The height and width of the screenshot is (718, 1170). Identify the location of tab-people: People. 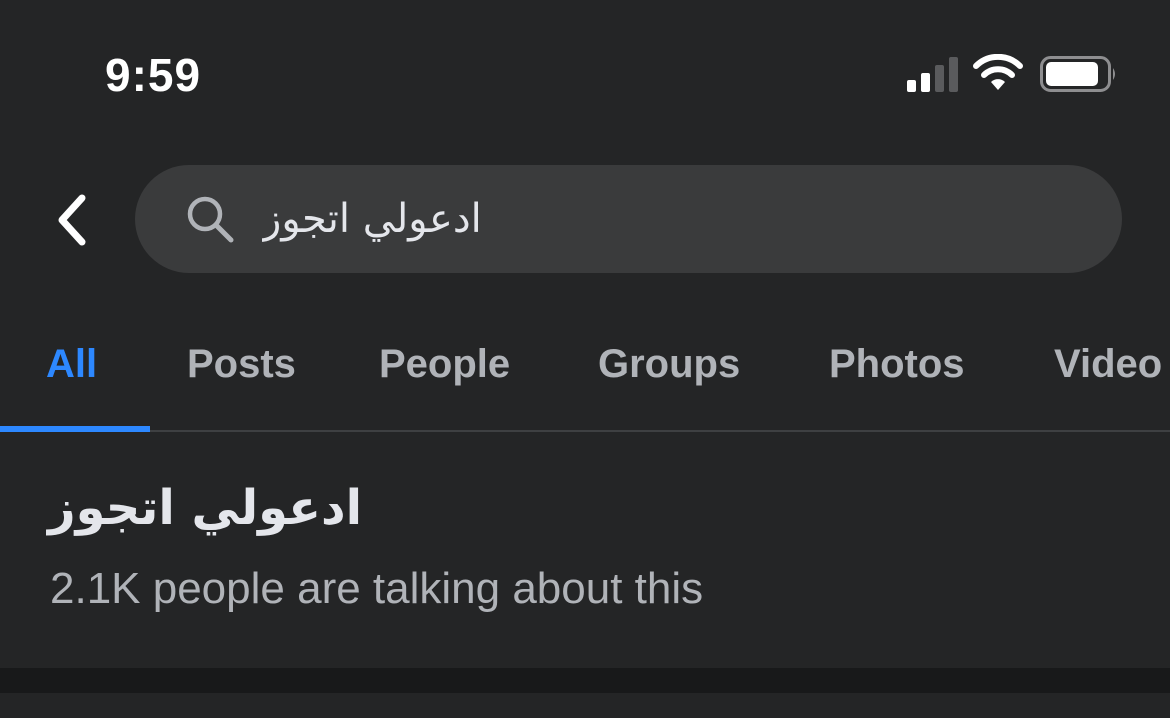
(444, 364).